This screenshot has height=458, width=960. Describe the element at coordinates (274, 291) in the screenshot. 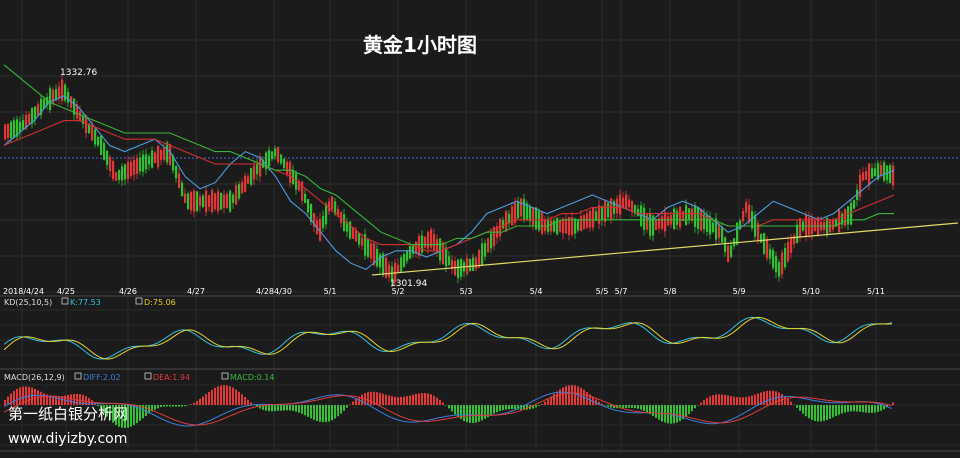

I see `x-tick-label: 4/284/30` at that location.